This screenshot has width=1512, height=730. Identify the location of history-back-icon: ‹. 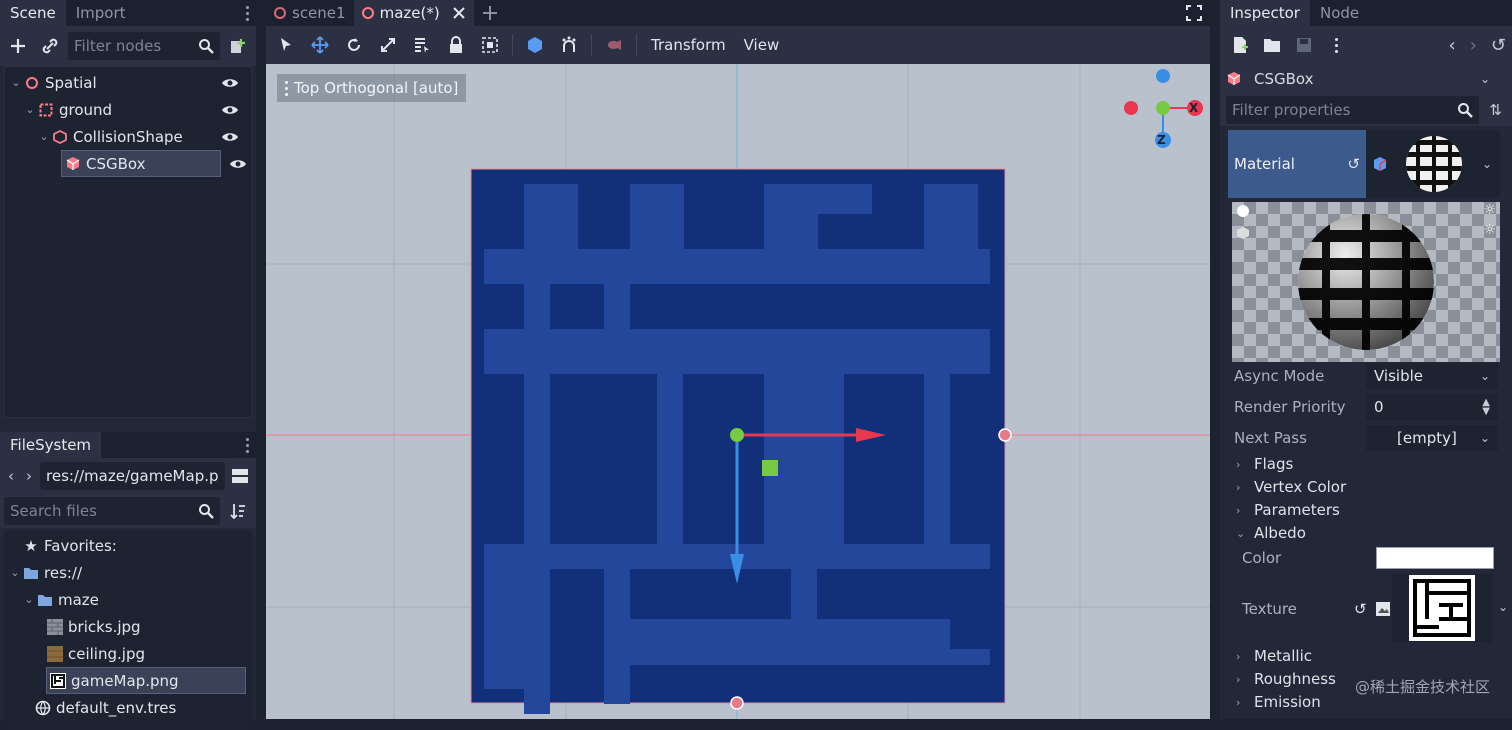
(1452, 45).